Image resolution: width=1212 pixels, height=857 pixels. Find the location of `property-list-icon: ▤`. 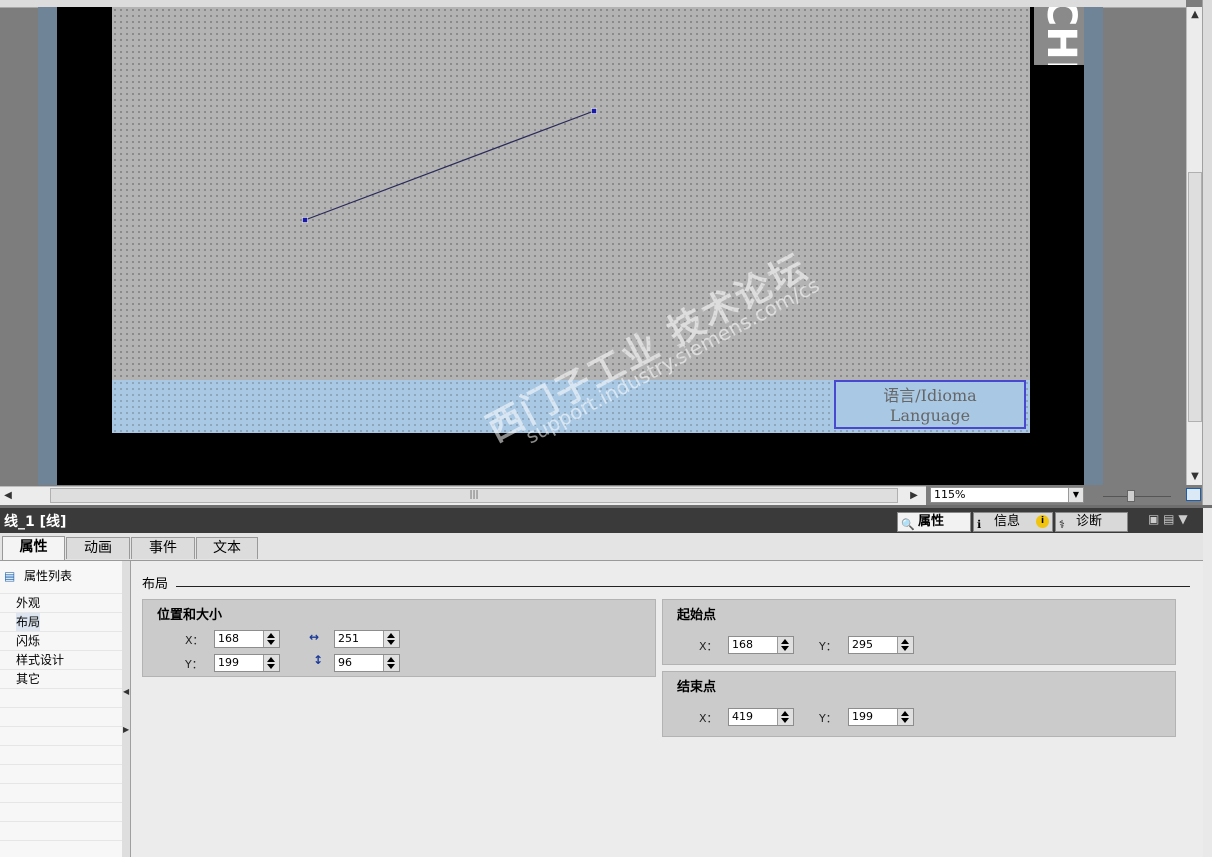

property-list-icon: ▤ is located at coordinates (10, 576).